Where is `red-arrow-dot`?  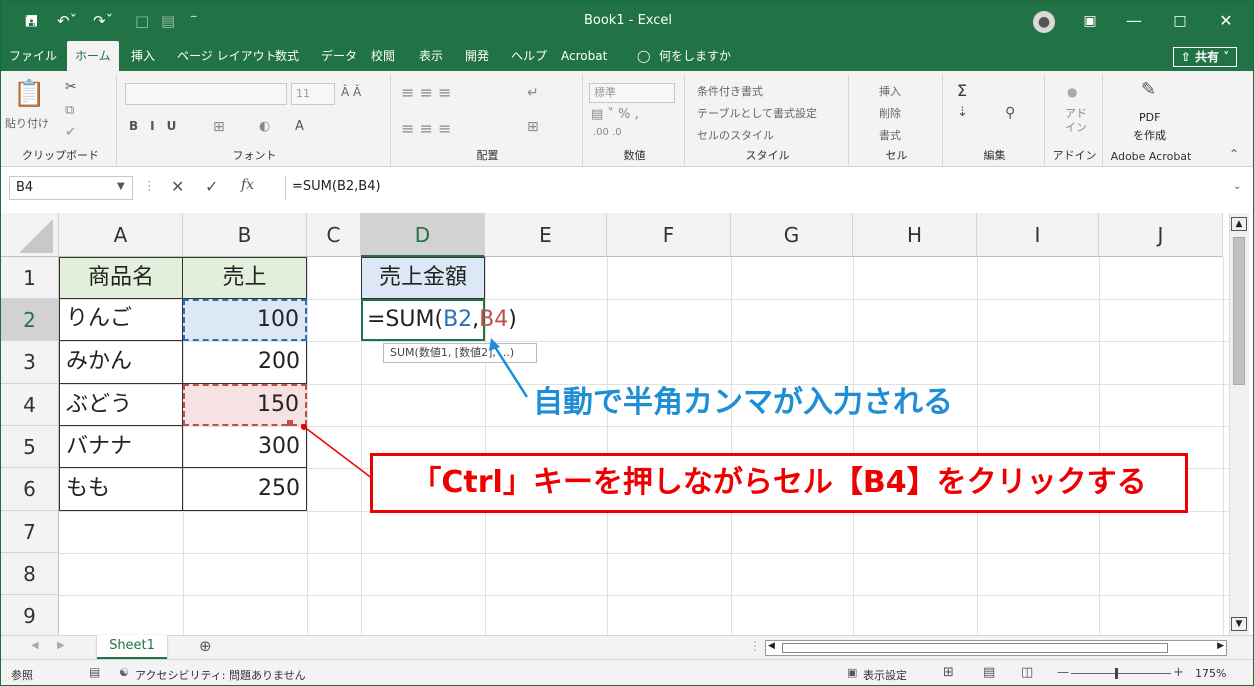
red-arrow-dot is located at coordinates (304, 427).